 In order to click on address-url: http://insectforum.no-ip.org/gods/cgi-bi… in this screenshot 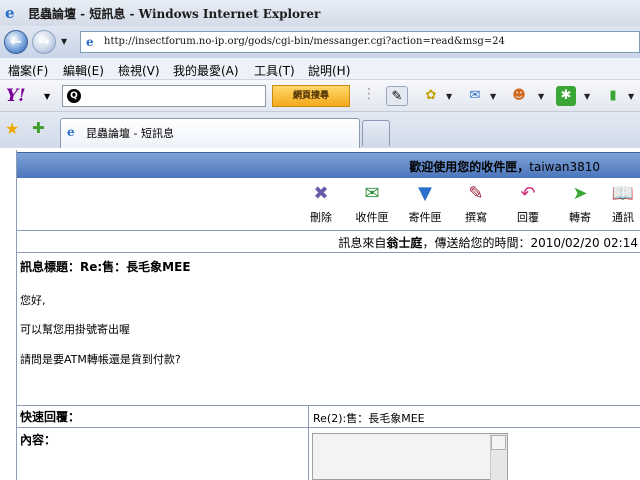, I will do `click(304, 41)`.